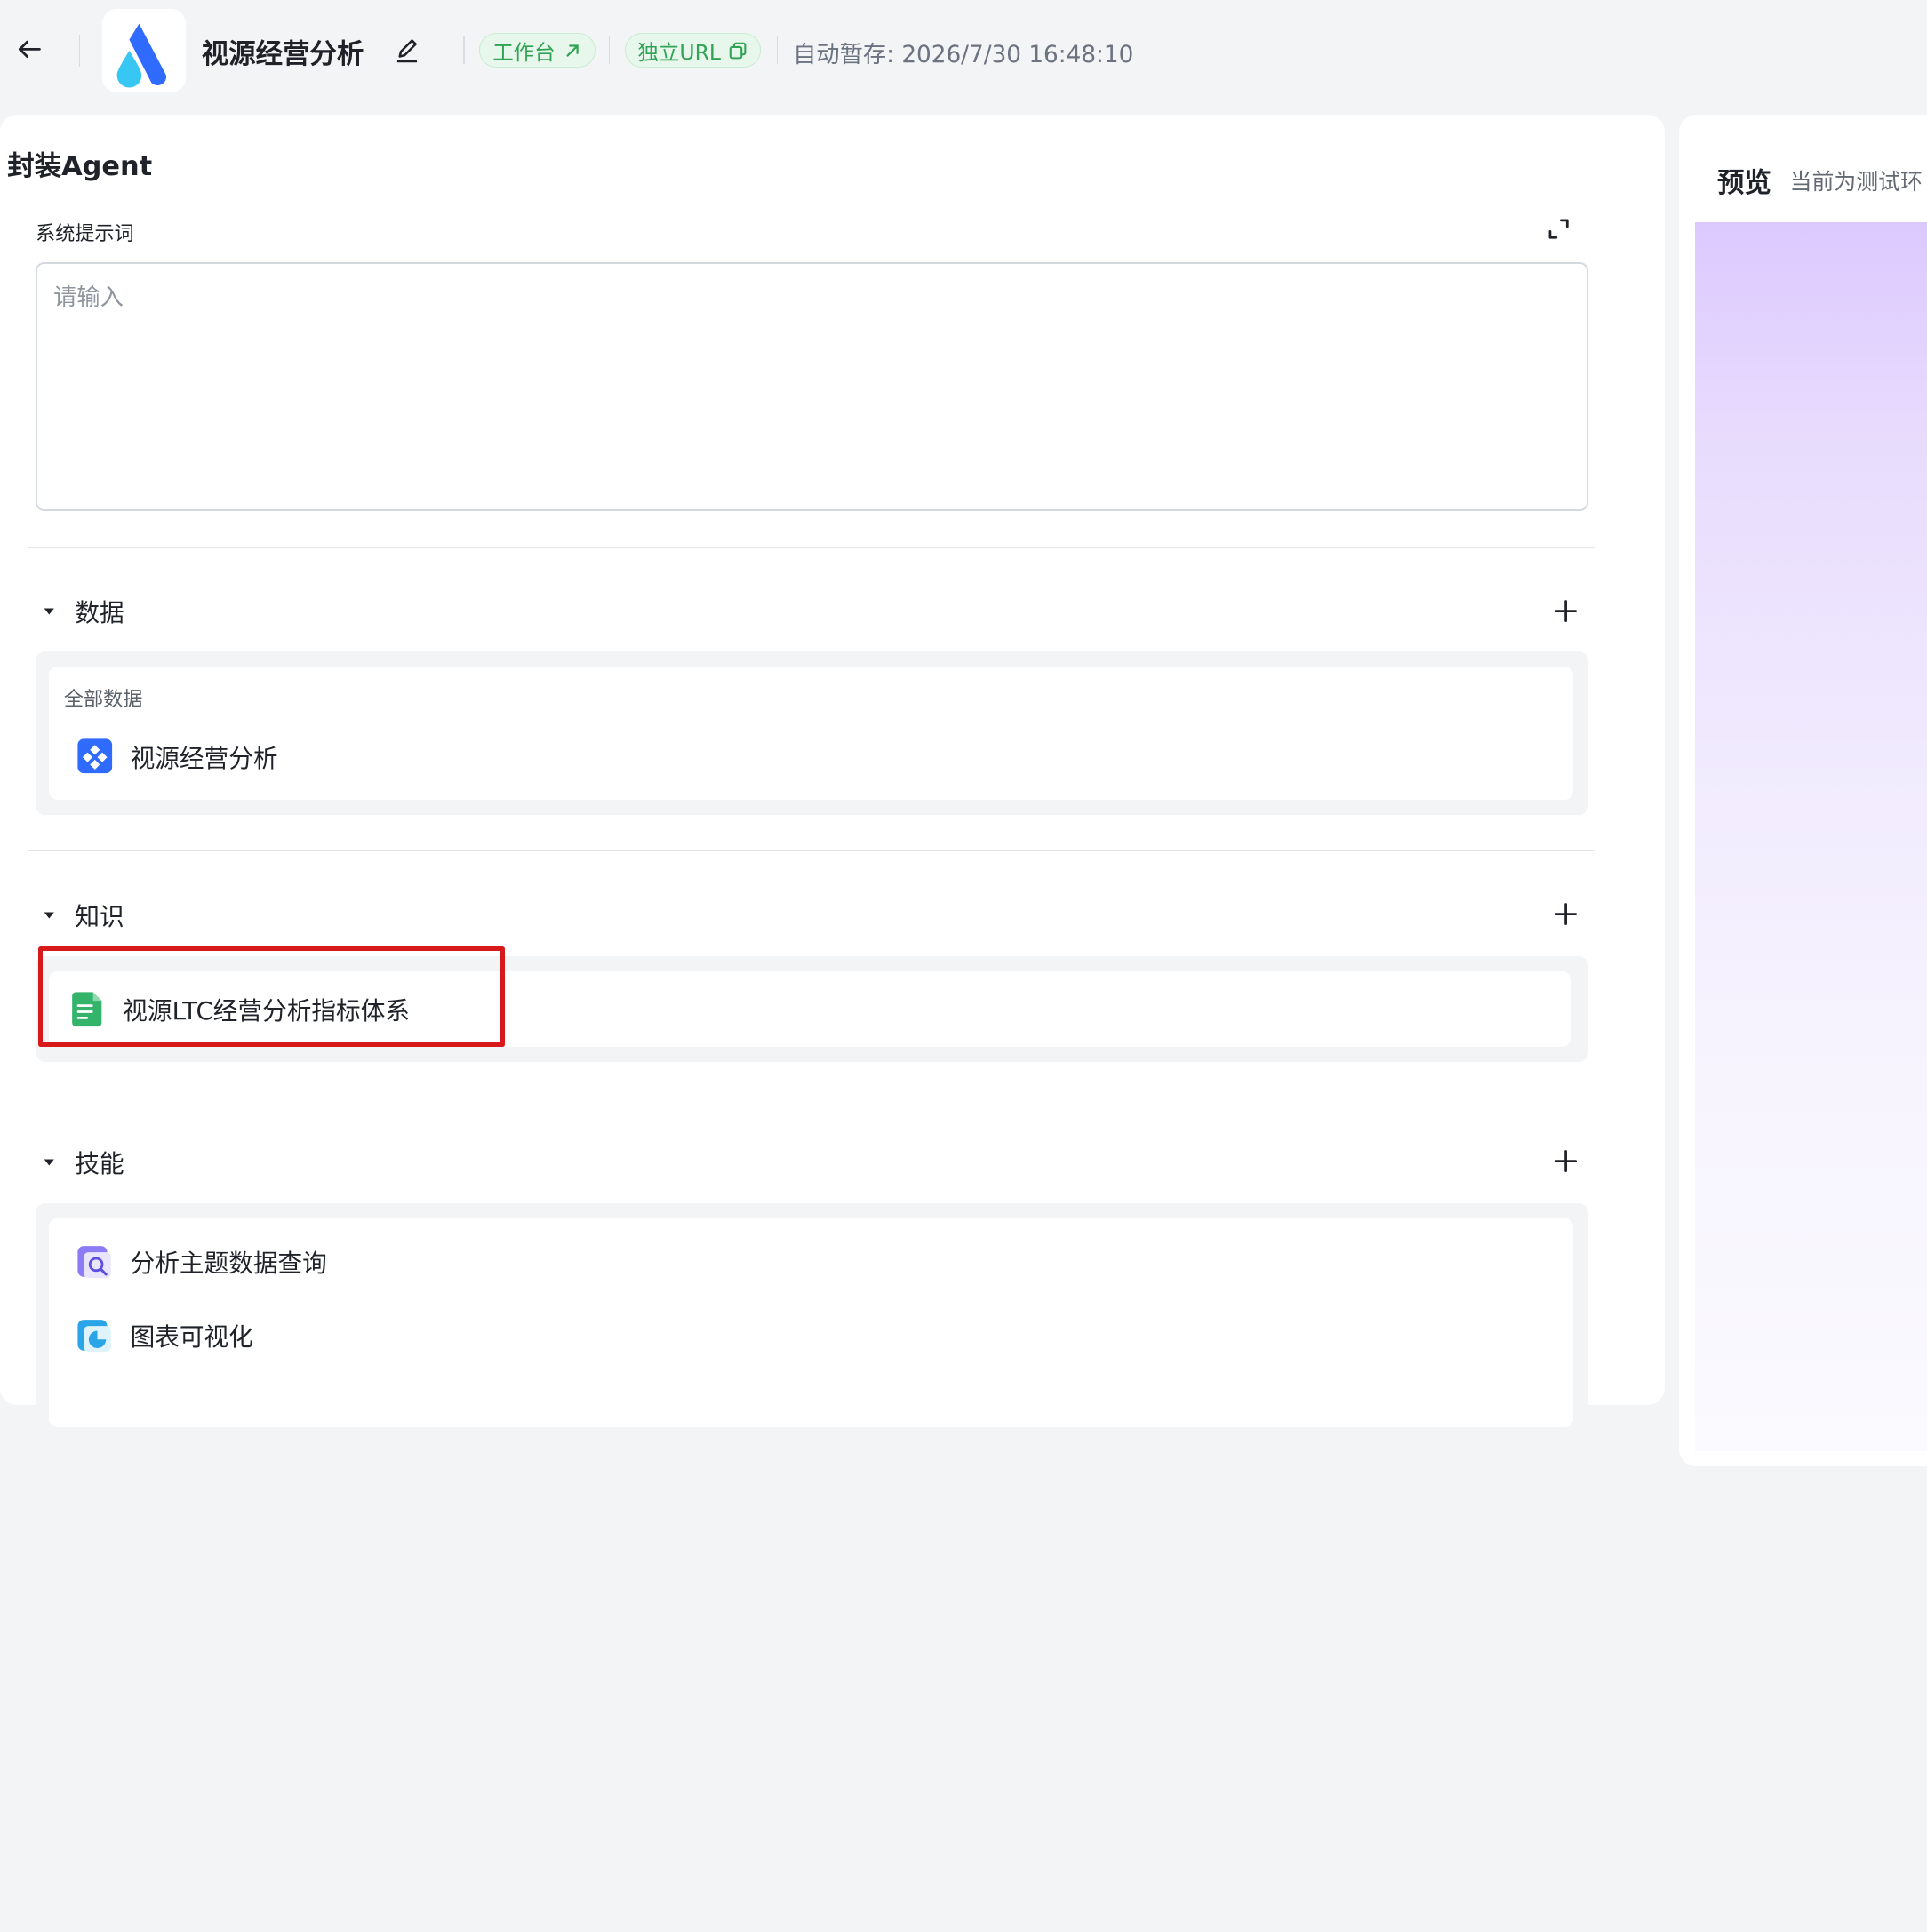 The image size is (1927, 1932). Describe the element at coordinates (99, 1163) in the screenshot. I see `skills-group-label: 技能` at that location.